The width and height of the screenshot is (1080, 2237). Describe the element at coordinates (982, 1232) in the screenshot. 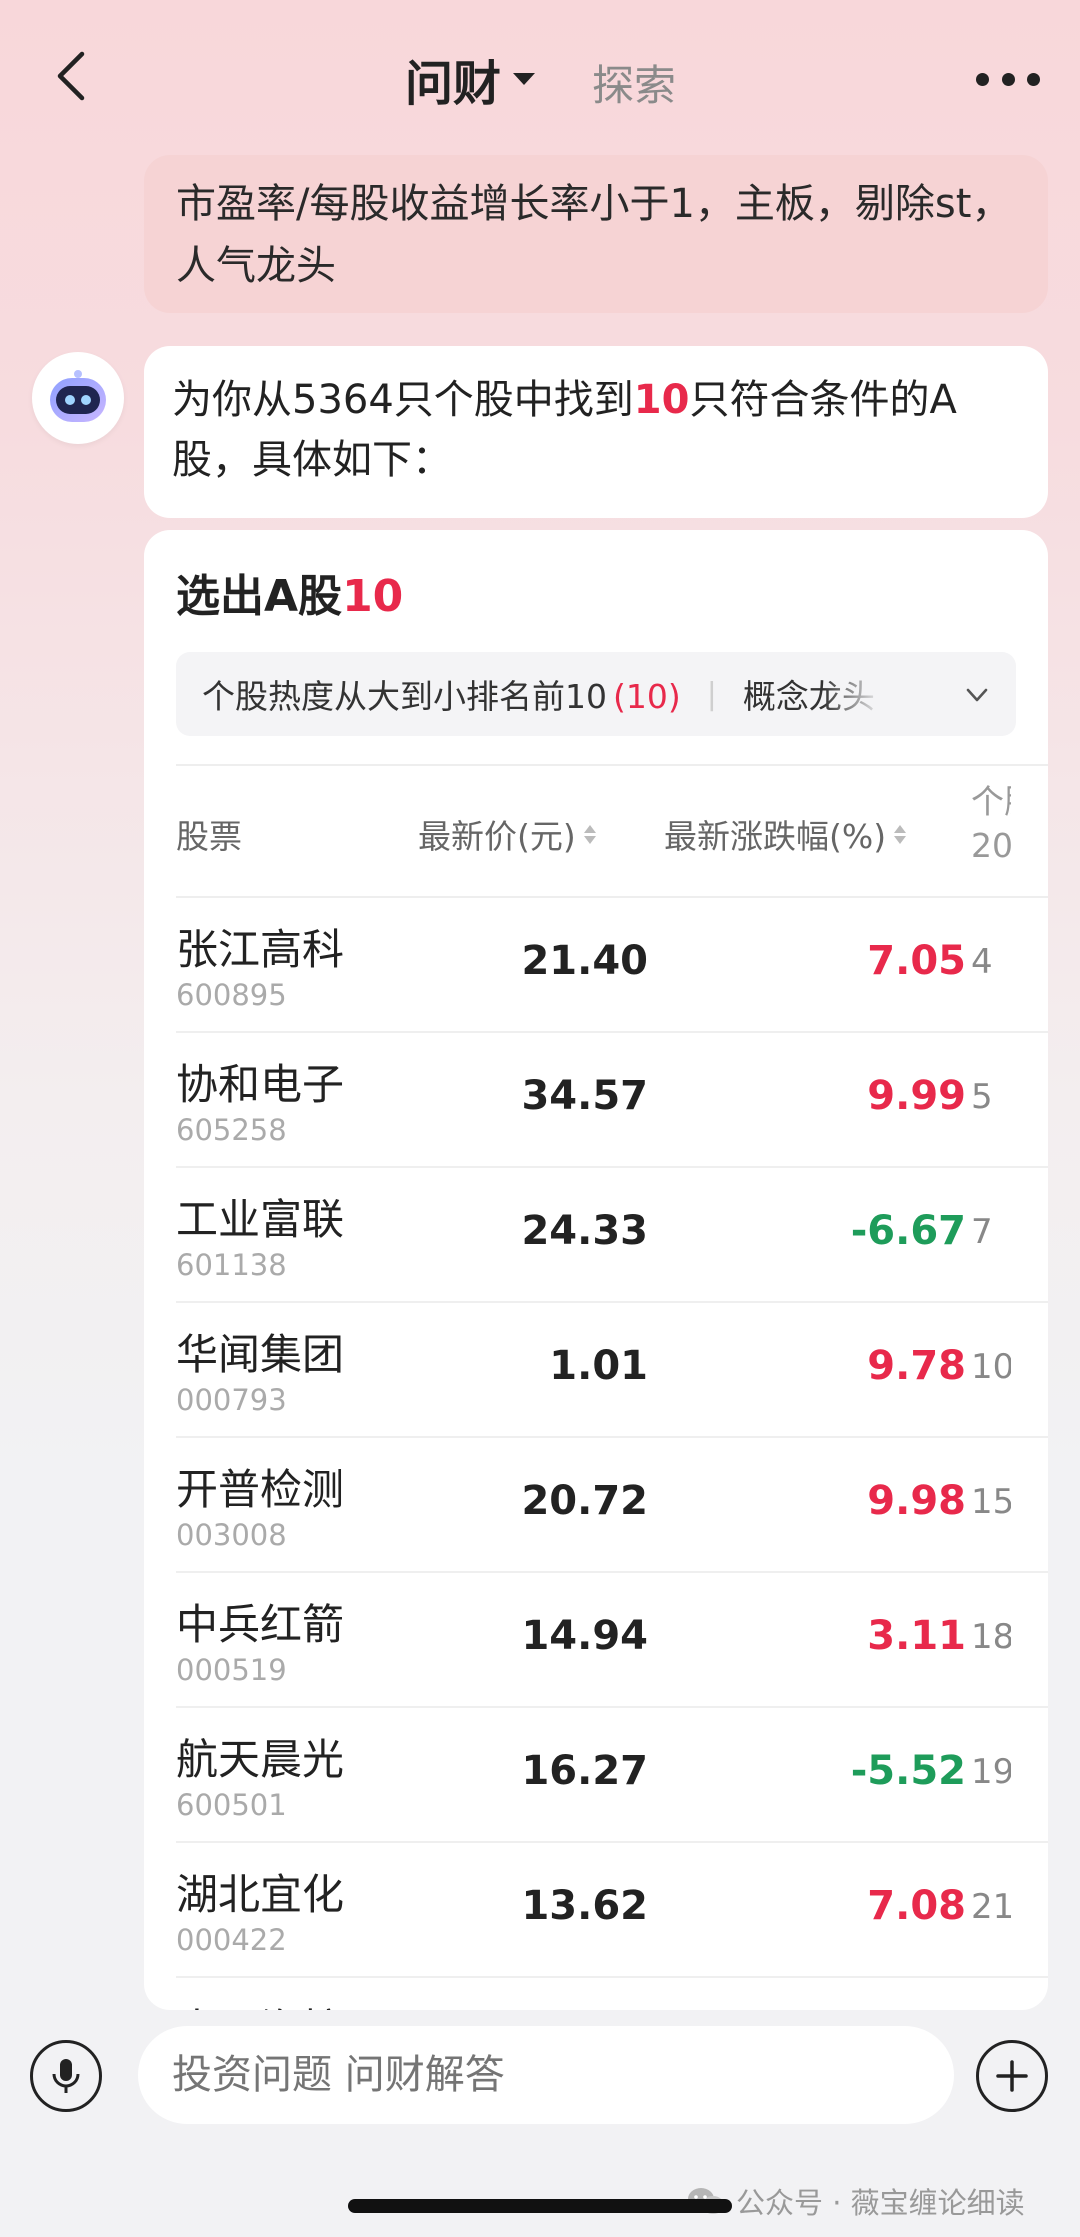

I see `stock-rank-partial: 7` at that location.